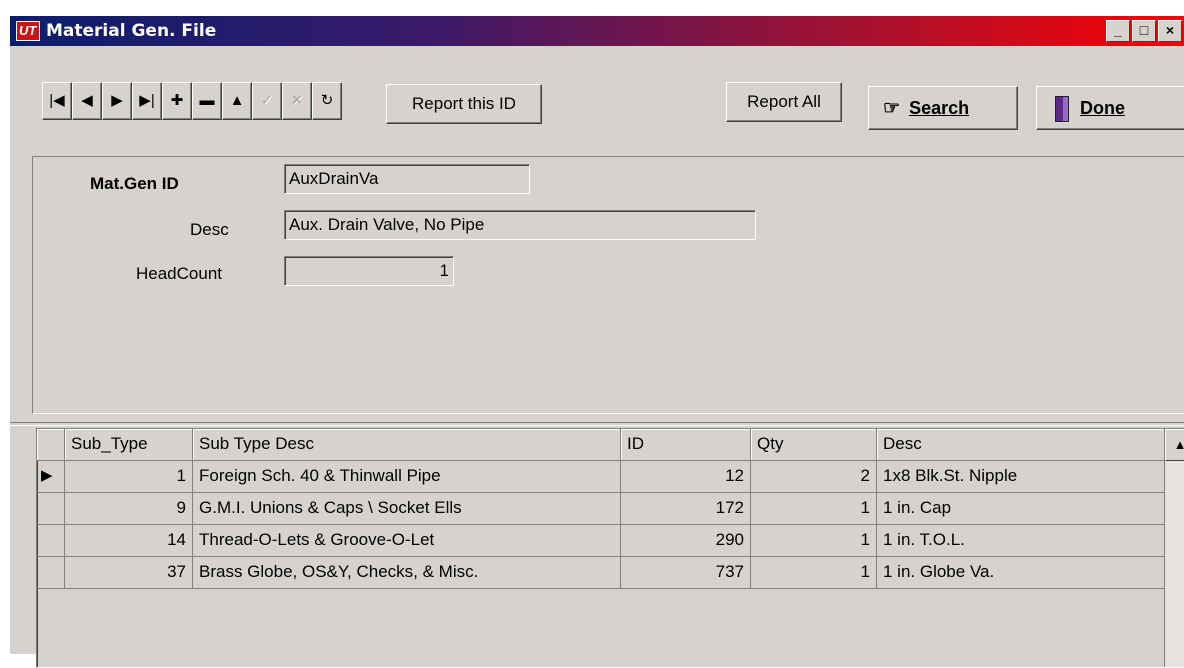 The height and width of the screenshot is (668, 1184). I want to click on table-cell: 14, so click(129, 541).